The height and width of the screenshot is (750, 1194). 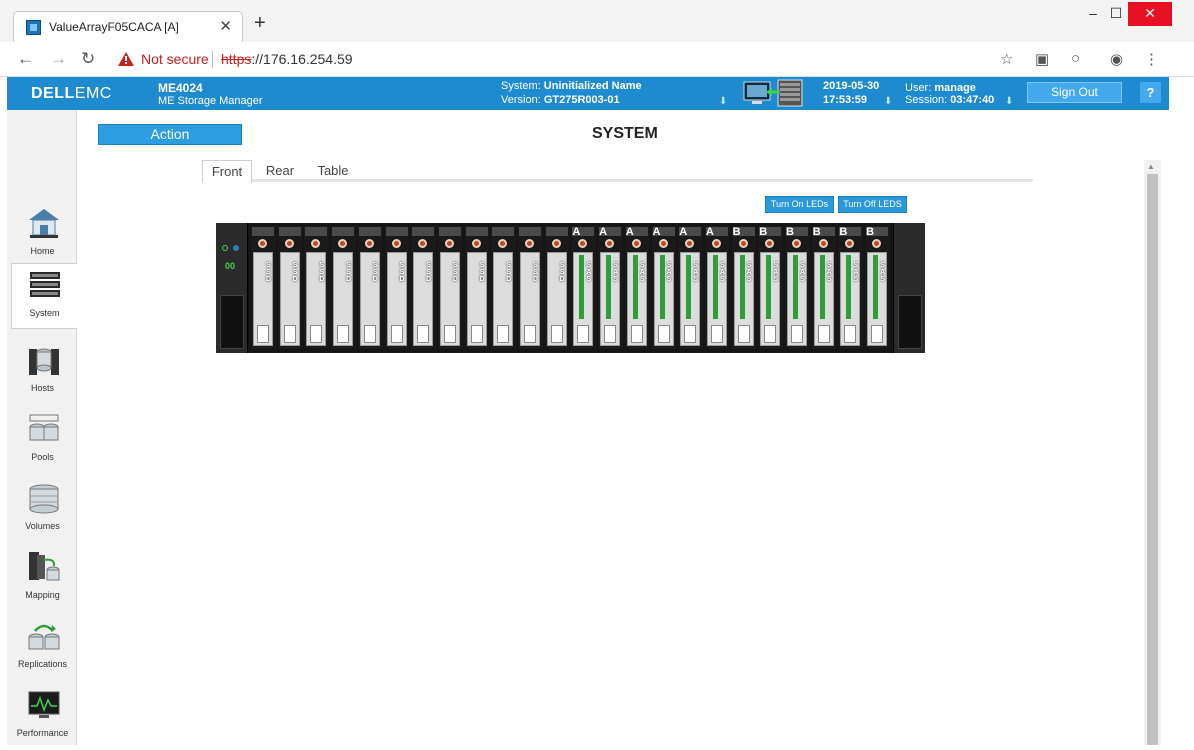 I want to click on menu-icon: ⋮, so click(x=1151, y=59).